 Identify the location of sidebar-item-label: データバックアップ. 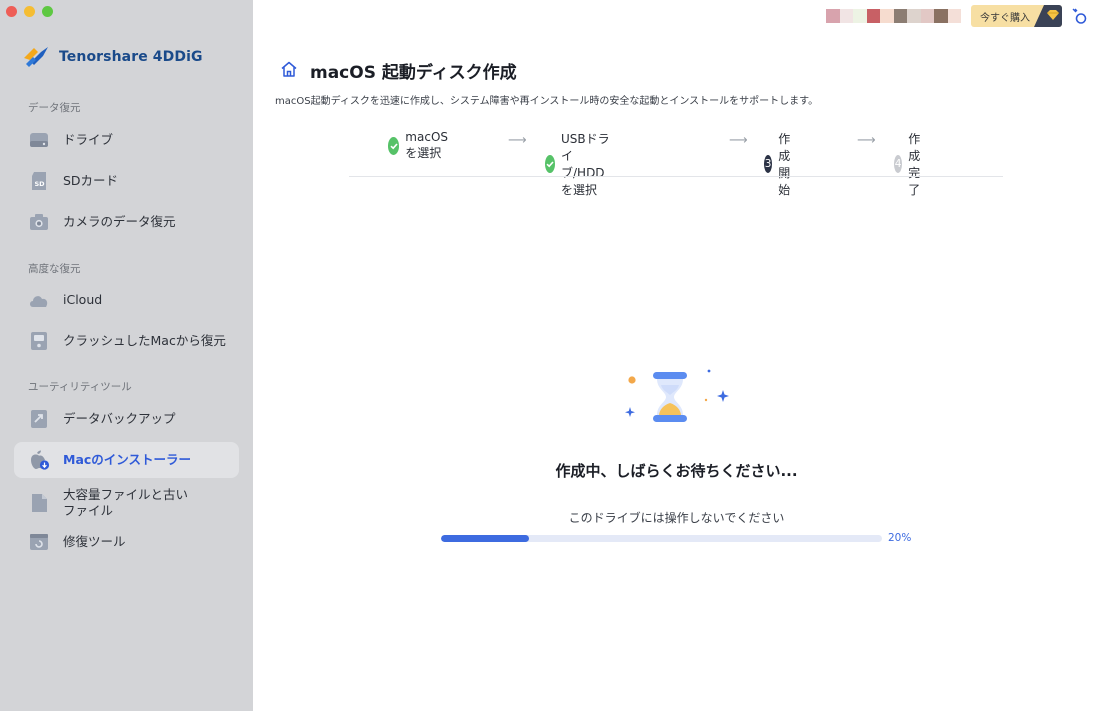
(119, 418).